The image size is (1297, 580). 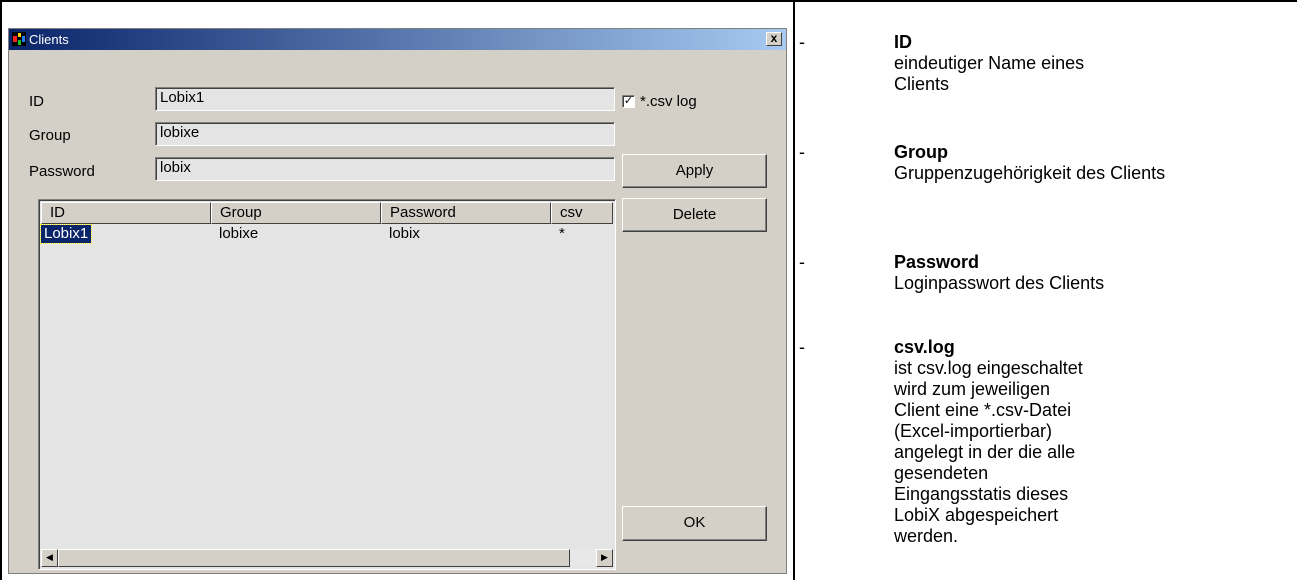 I want to click on horizontal-scrollbar: ◀ ▶, so click(x=327, y=558).